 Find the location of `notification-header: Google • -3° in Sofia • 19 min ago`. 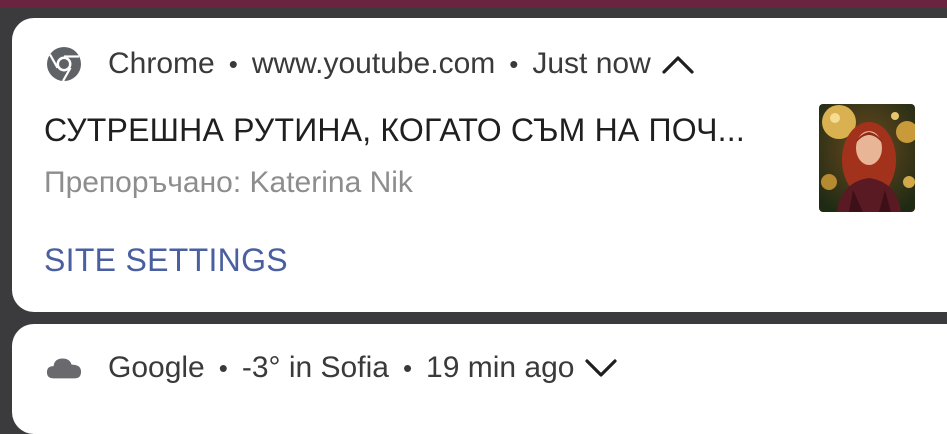

notification-header: Google • -3° in Sofia • 19 min ago is located at coordinates (332, 368).